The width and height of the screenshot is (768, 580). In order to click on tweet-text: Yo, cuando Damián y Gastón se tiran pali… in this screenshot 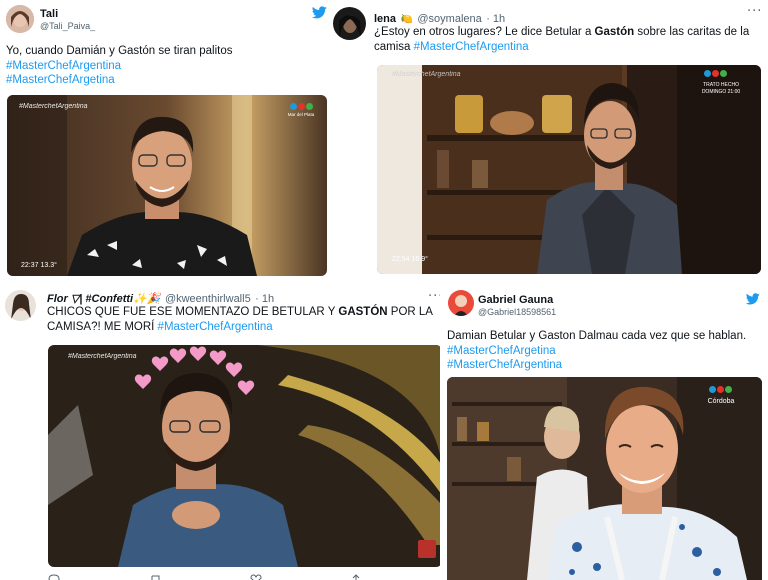, I will do `click(119, 51)`.